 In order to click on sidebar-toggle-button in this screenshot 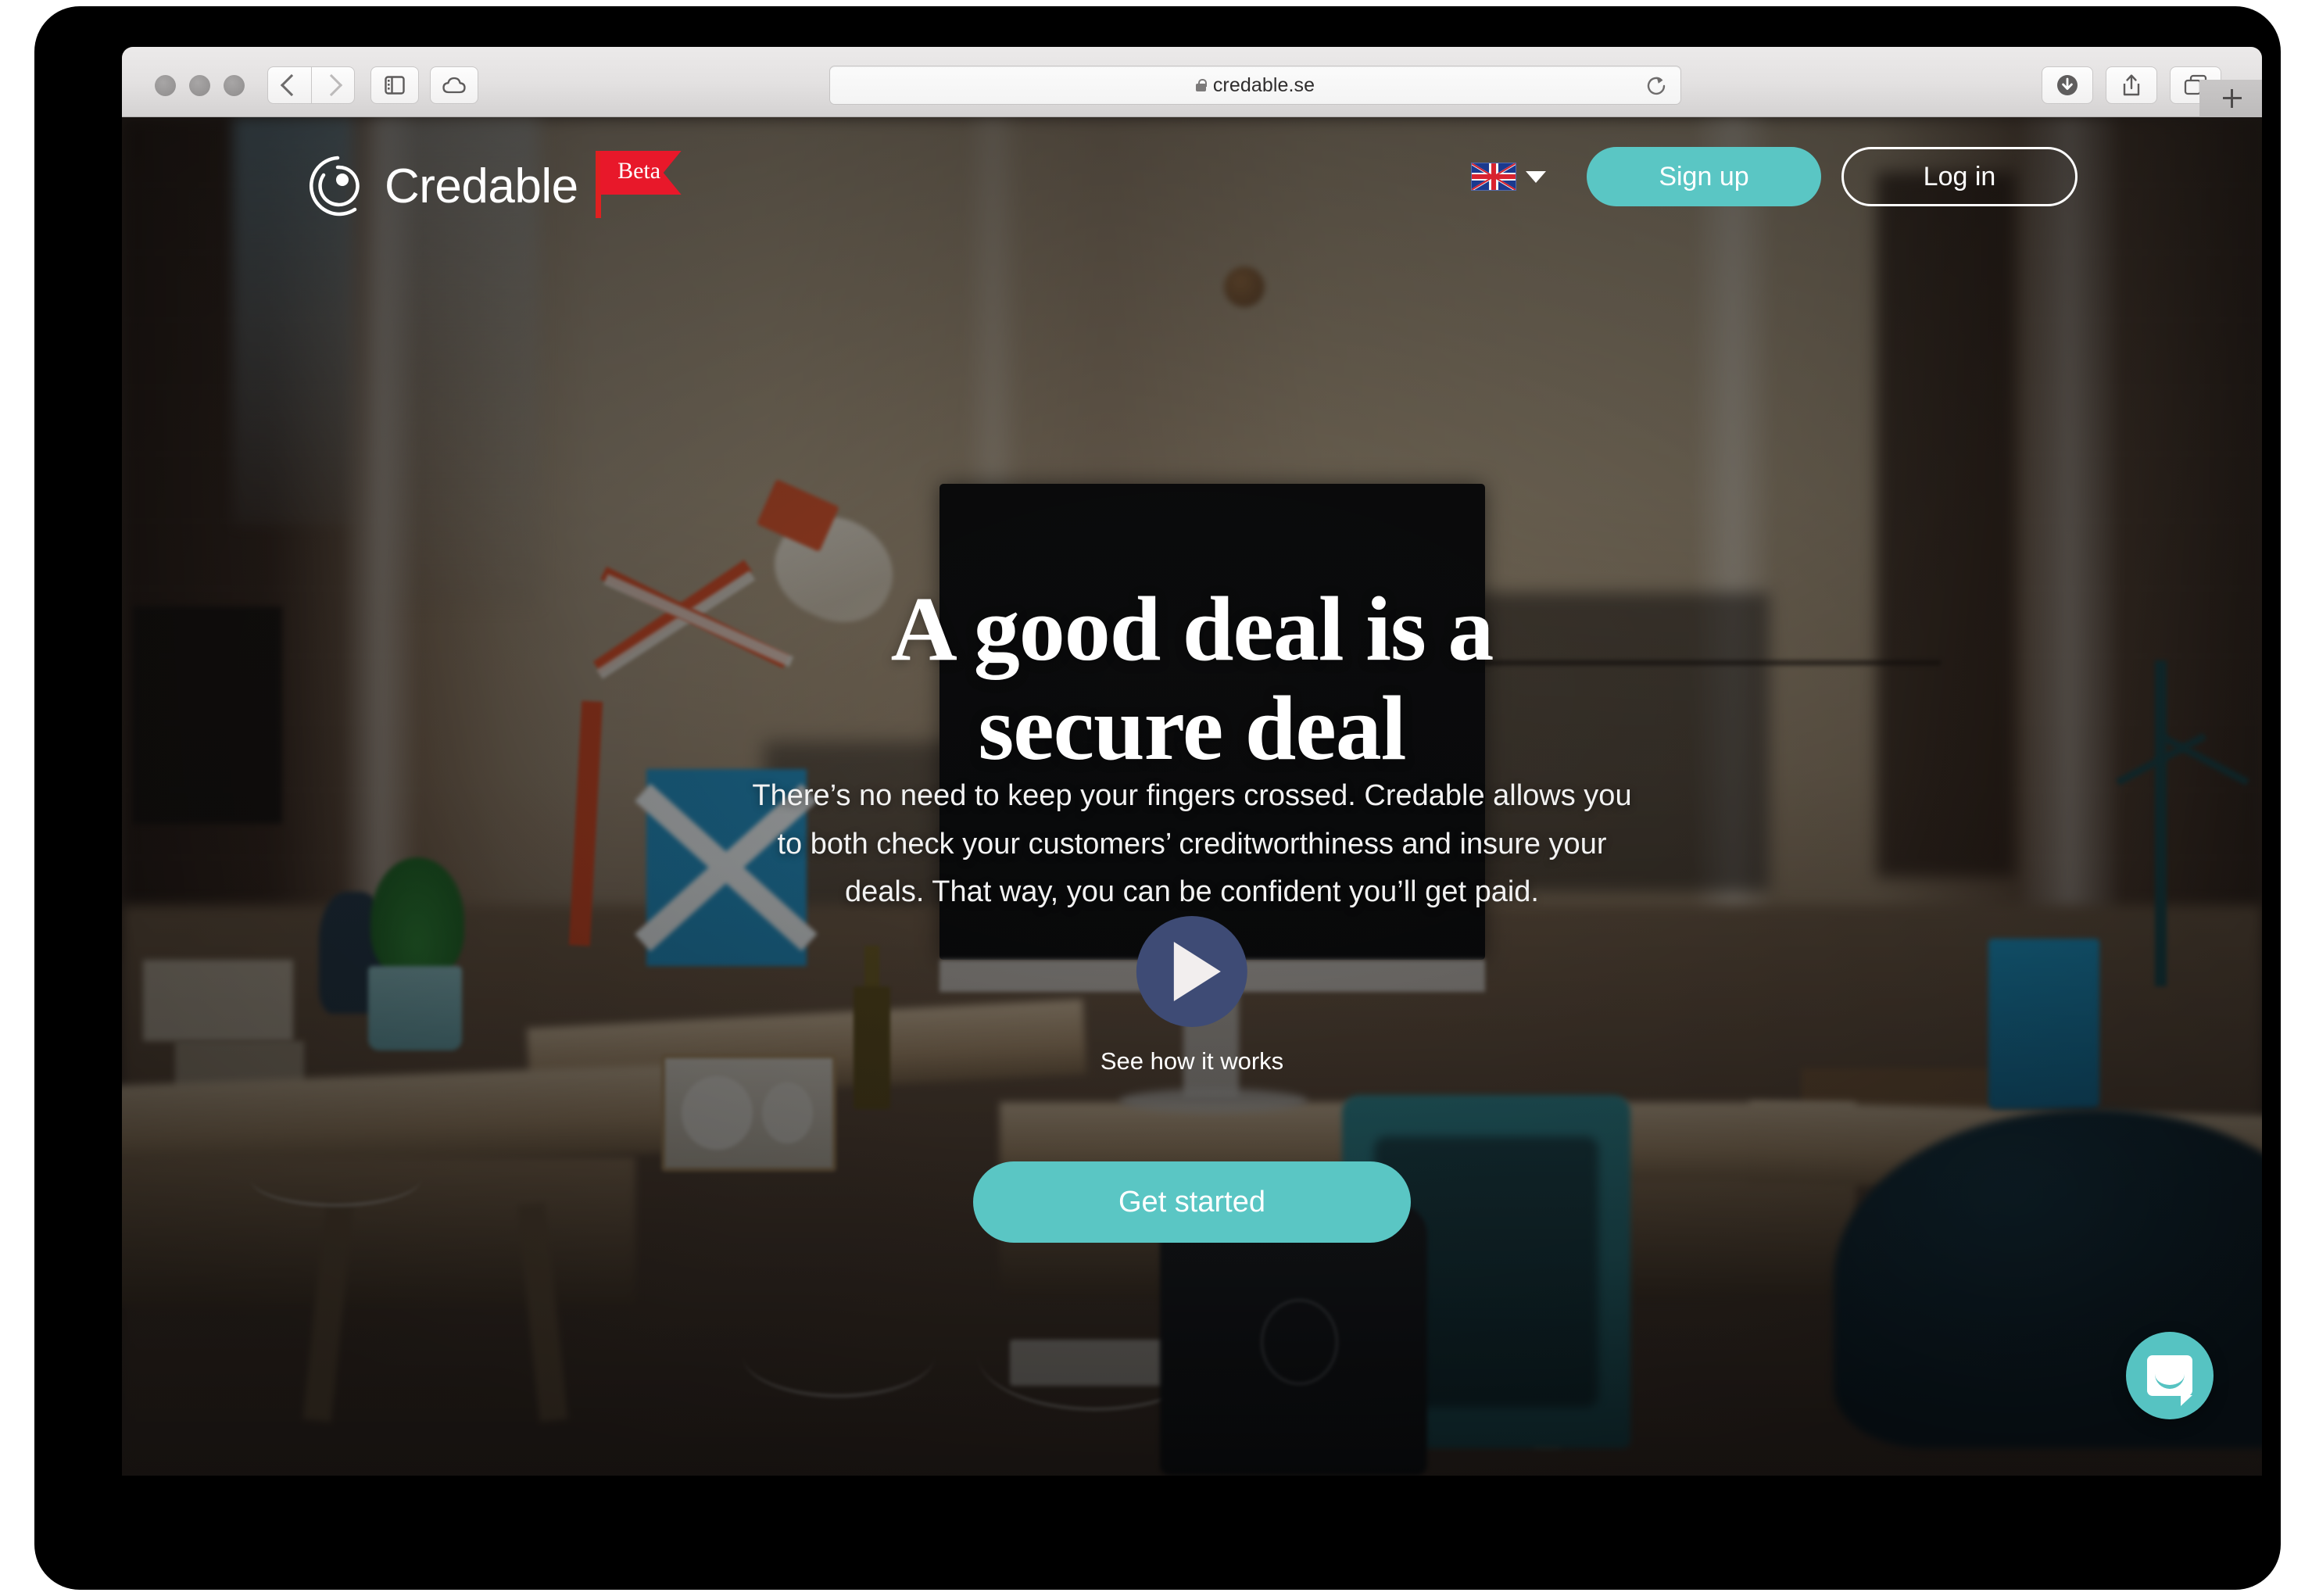, I will do `click(394, 85)`.